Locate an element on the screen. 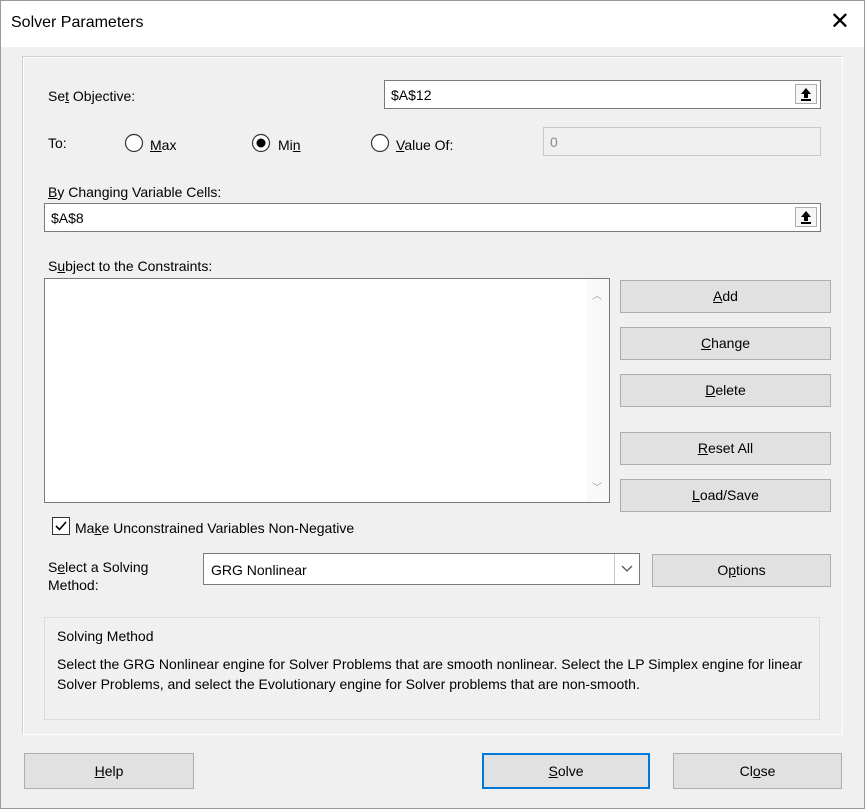 This screenshot has width=865, height=809. scroll-down-icon: ﹀ is located at coordinates (597, 486).